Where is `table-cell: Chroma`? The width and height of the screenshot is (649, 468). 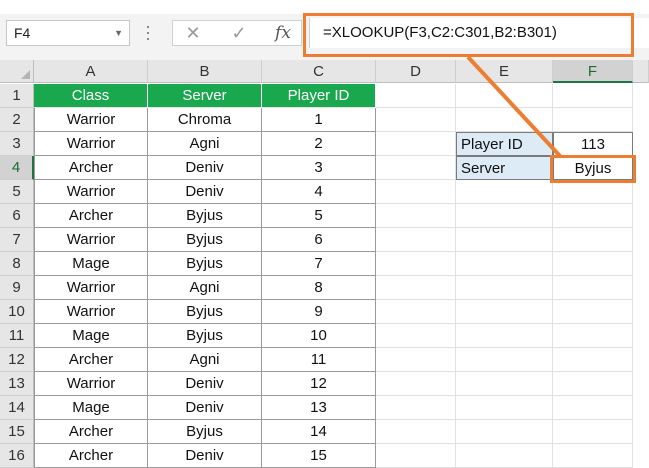 table-cell: Chroma is located at coordinates (205, 120).